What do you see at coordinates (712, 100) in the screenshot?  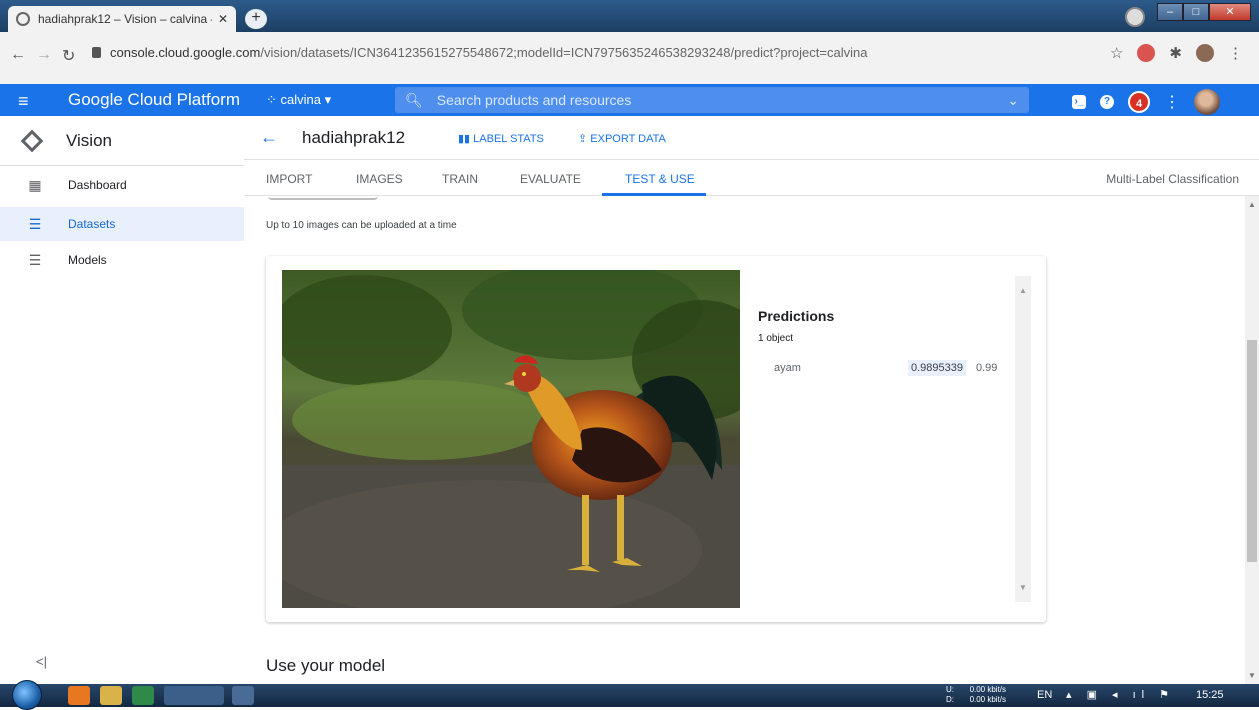 I see `search-bar: 🔍︎ Search products and resources ⌄` at bounding box center [712, 100].